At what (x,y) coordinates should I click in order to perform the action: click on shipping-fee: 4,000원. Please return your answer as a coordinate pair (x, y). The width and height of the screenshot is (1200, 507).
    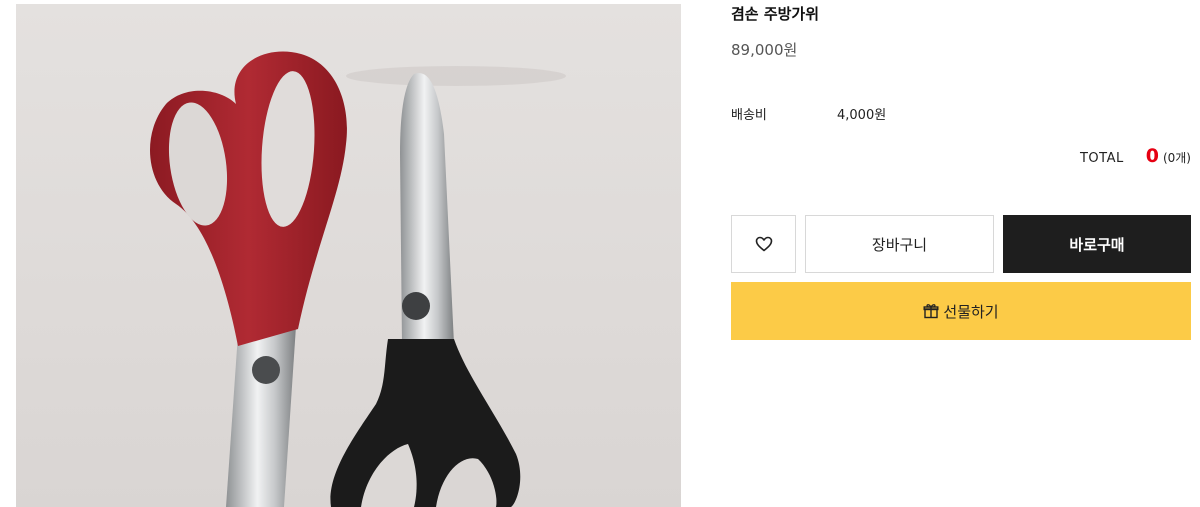
    Looking at the image, I should click on (862, 115).